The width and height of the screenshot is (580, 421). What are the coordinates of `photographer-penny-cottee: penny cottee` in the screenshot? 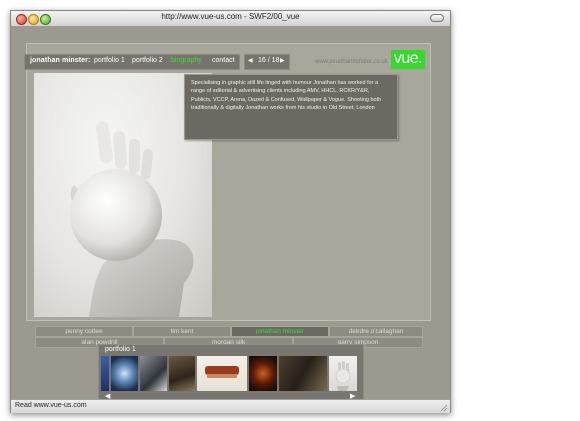 It's located at (84, 331).